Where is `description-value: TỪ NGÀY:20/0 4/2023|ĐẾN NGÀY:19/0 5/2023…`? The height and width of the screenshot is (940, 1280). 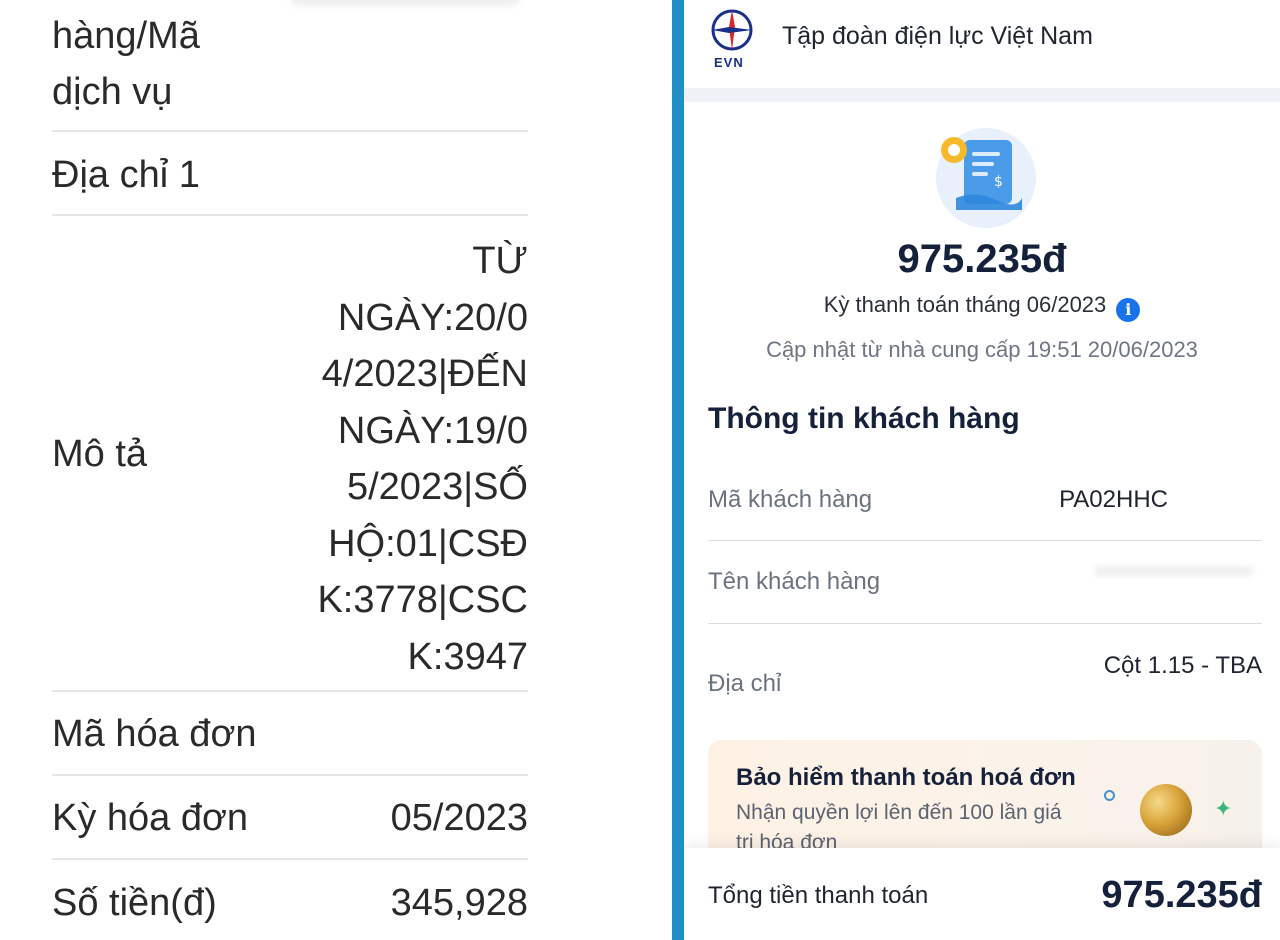 description-value: TỪ NGÀY:20/0 4/2023|ĐẾN NGÀY:19/0 5/2023… is located at coordinates (403, 459).